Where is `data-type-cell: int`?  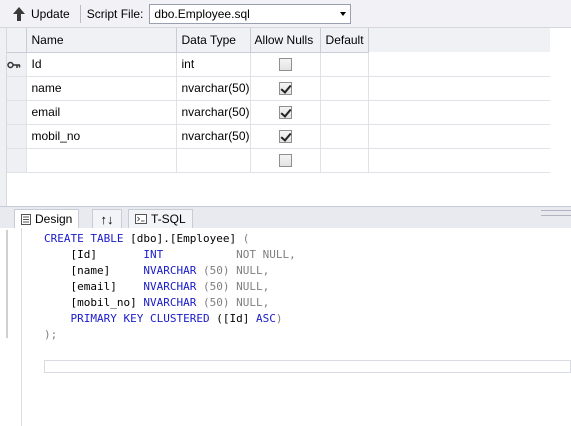
data-type-cell: int is located at coordinates (213, 64).